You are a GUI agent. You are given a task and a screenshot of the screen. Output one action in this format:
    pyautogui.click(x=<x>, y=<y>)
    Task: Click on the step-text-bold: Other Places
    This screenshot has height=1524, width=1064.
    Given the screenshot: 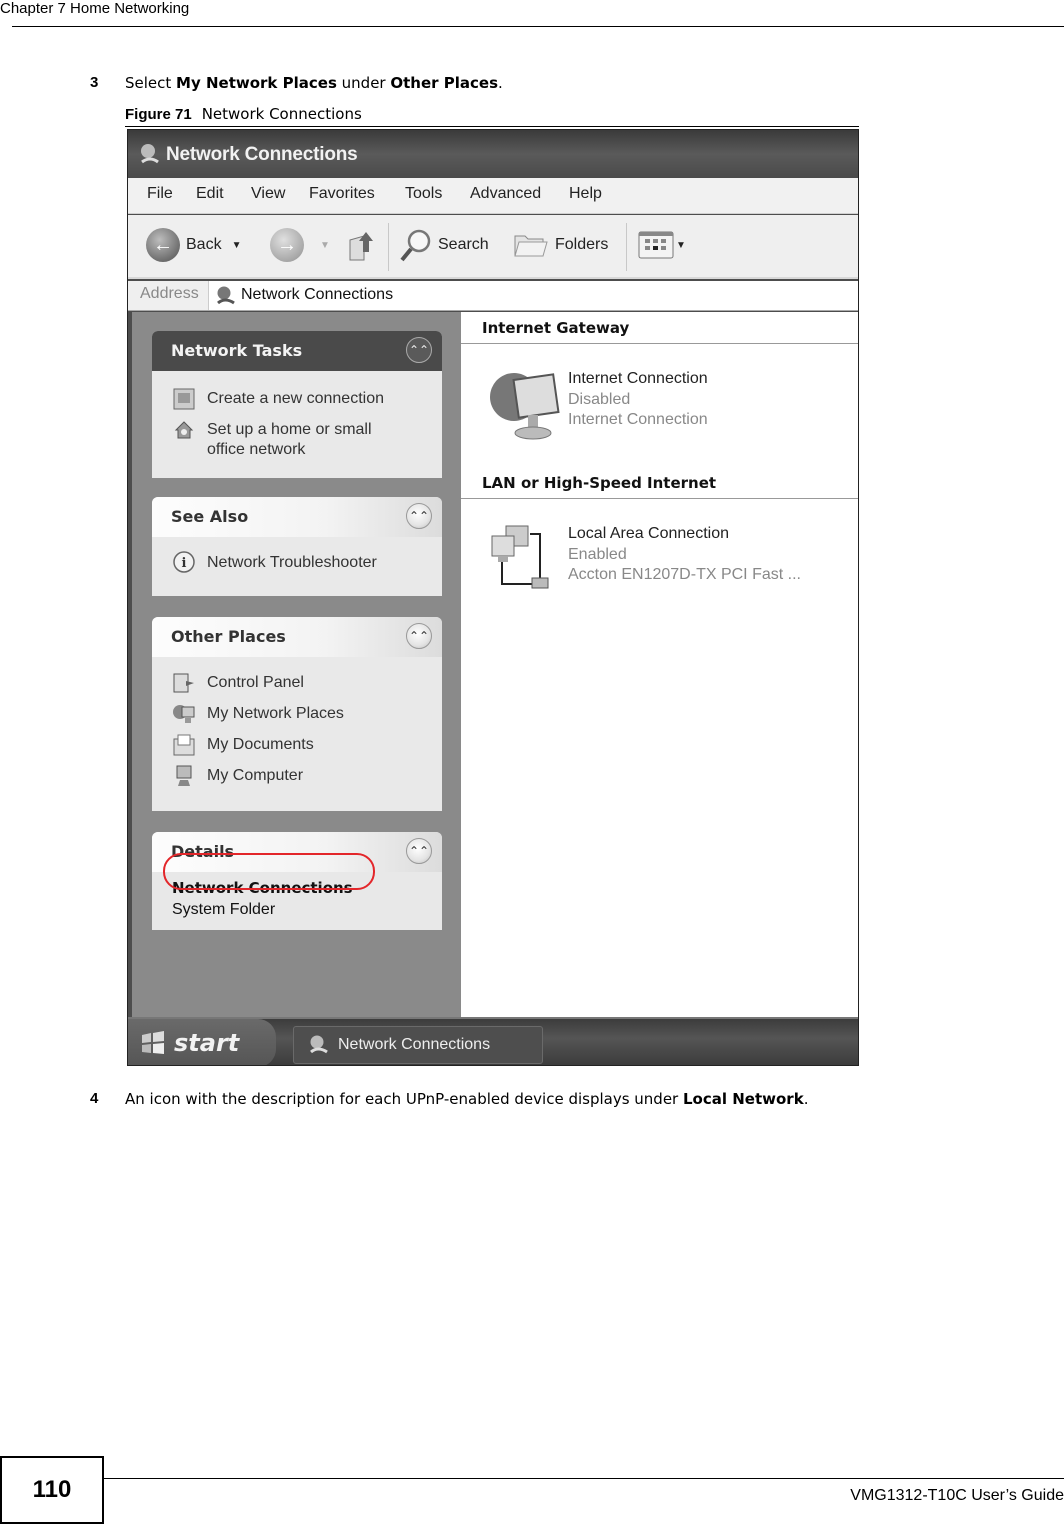 What is the action you would take?
    pyautogui.click(x=444, y=83)
    